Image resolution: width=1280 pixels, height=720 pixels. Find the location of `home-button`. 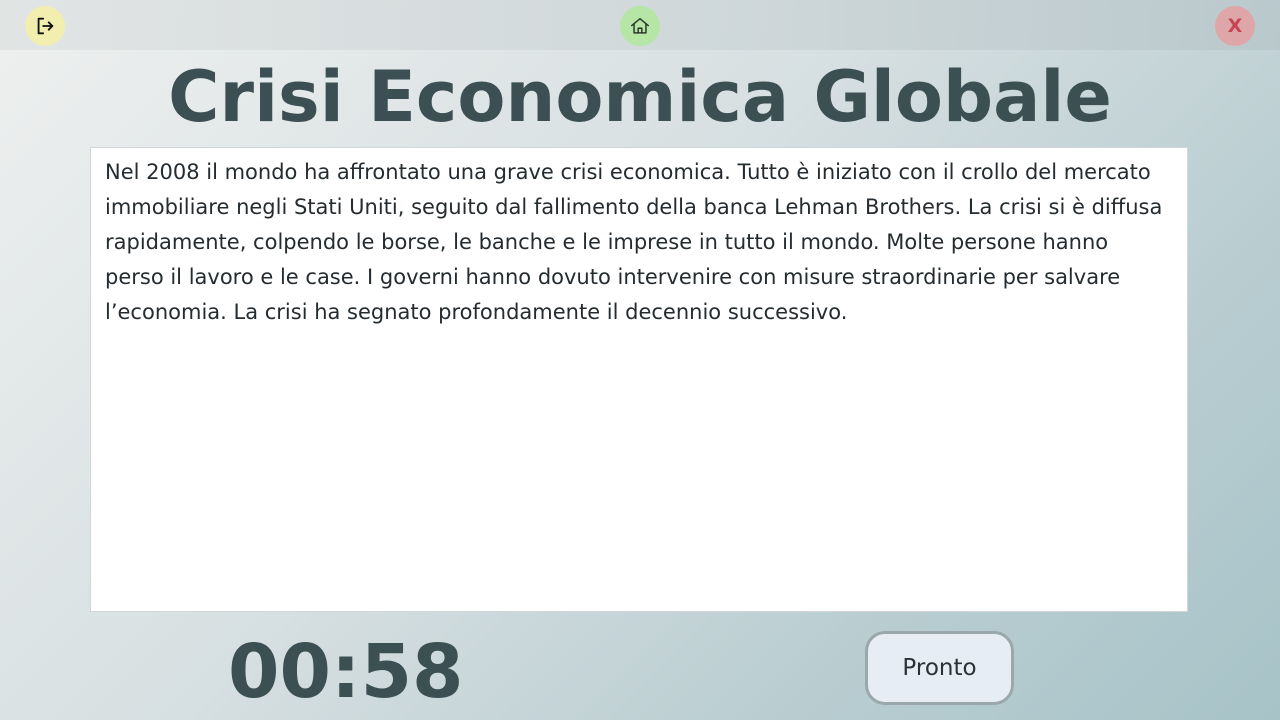

home-button is located at coordinates (640, 26).